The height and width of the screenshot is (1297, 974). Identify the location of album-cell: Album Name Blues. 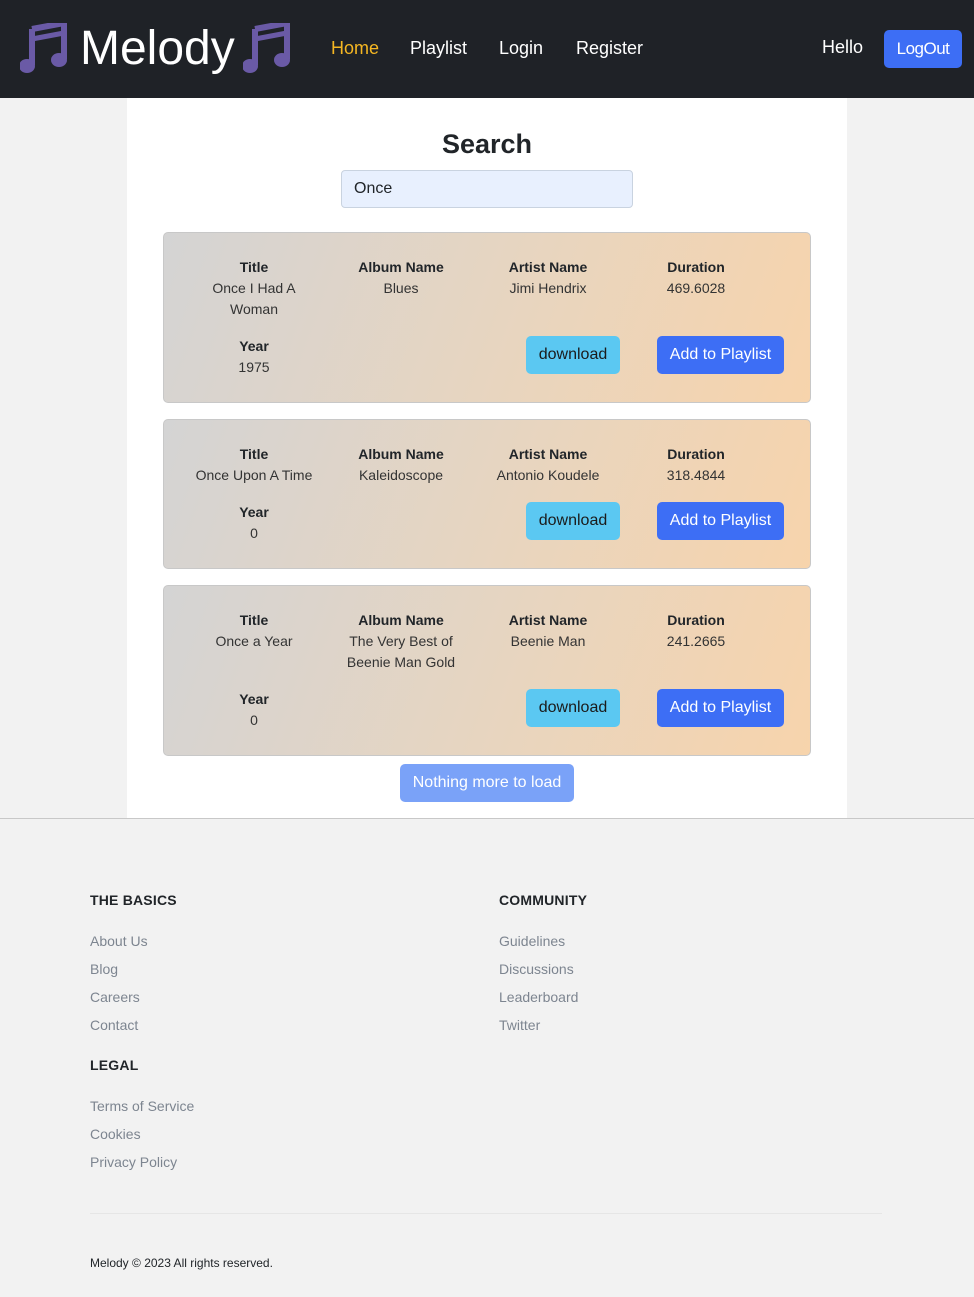
(401, 278).